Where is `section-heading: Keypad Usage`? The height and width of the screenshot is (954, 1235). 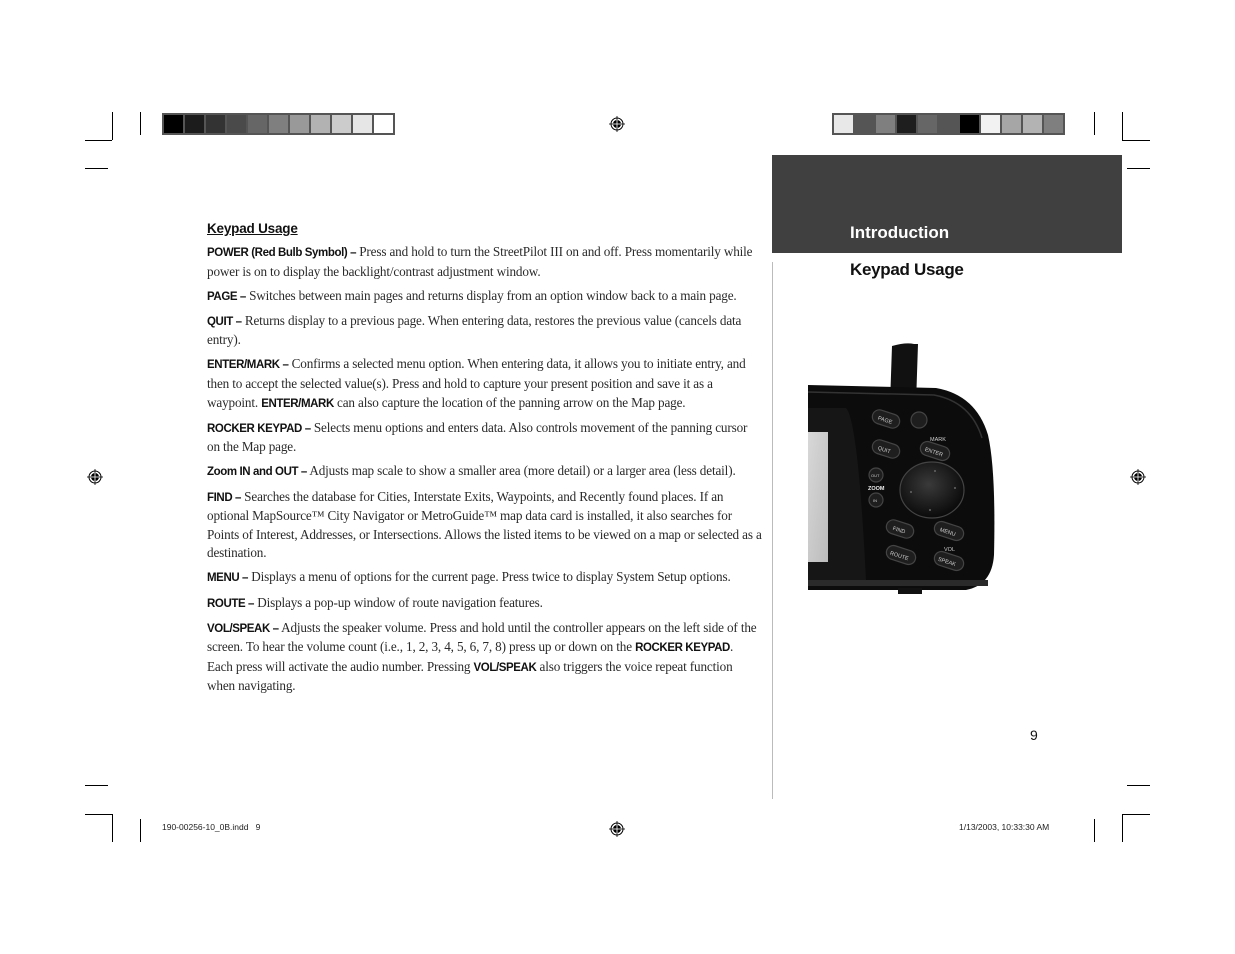 section-heading: Keypad Usage is located at coordinates (252, 228).